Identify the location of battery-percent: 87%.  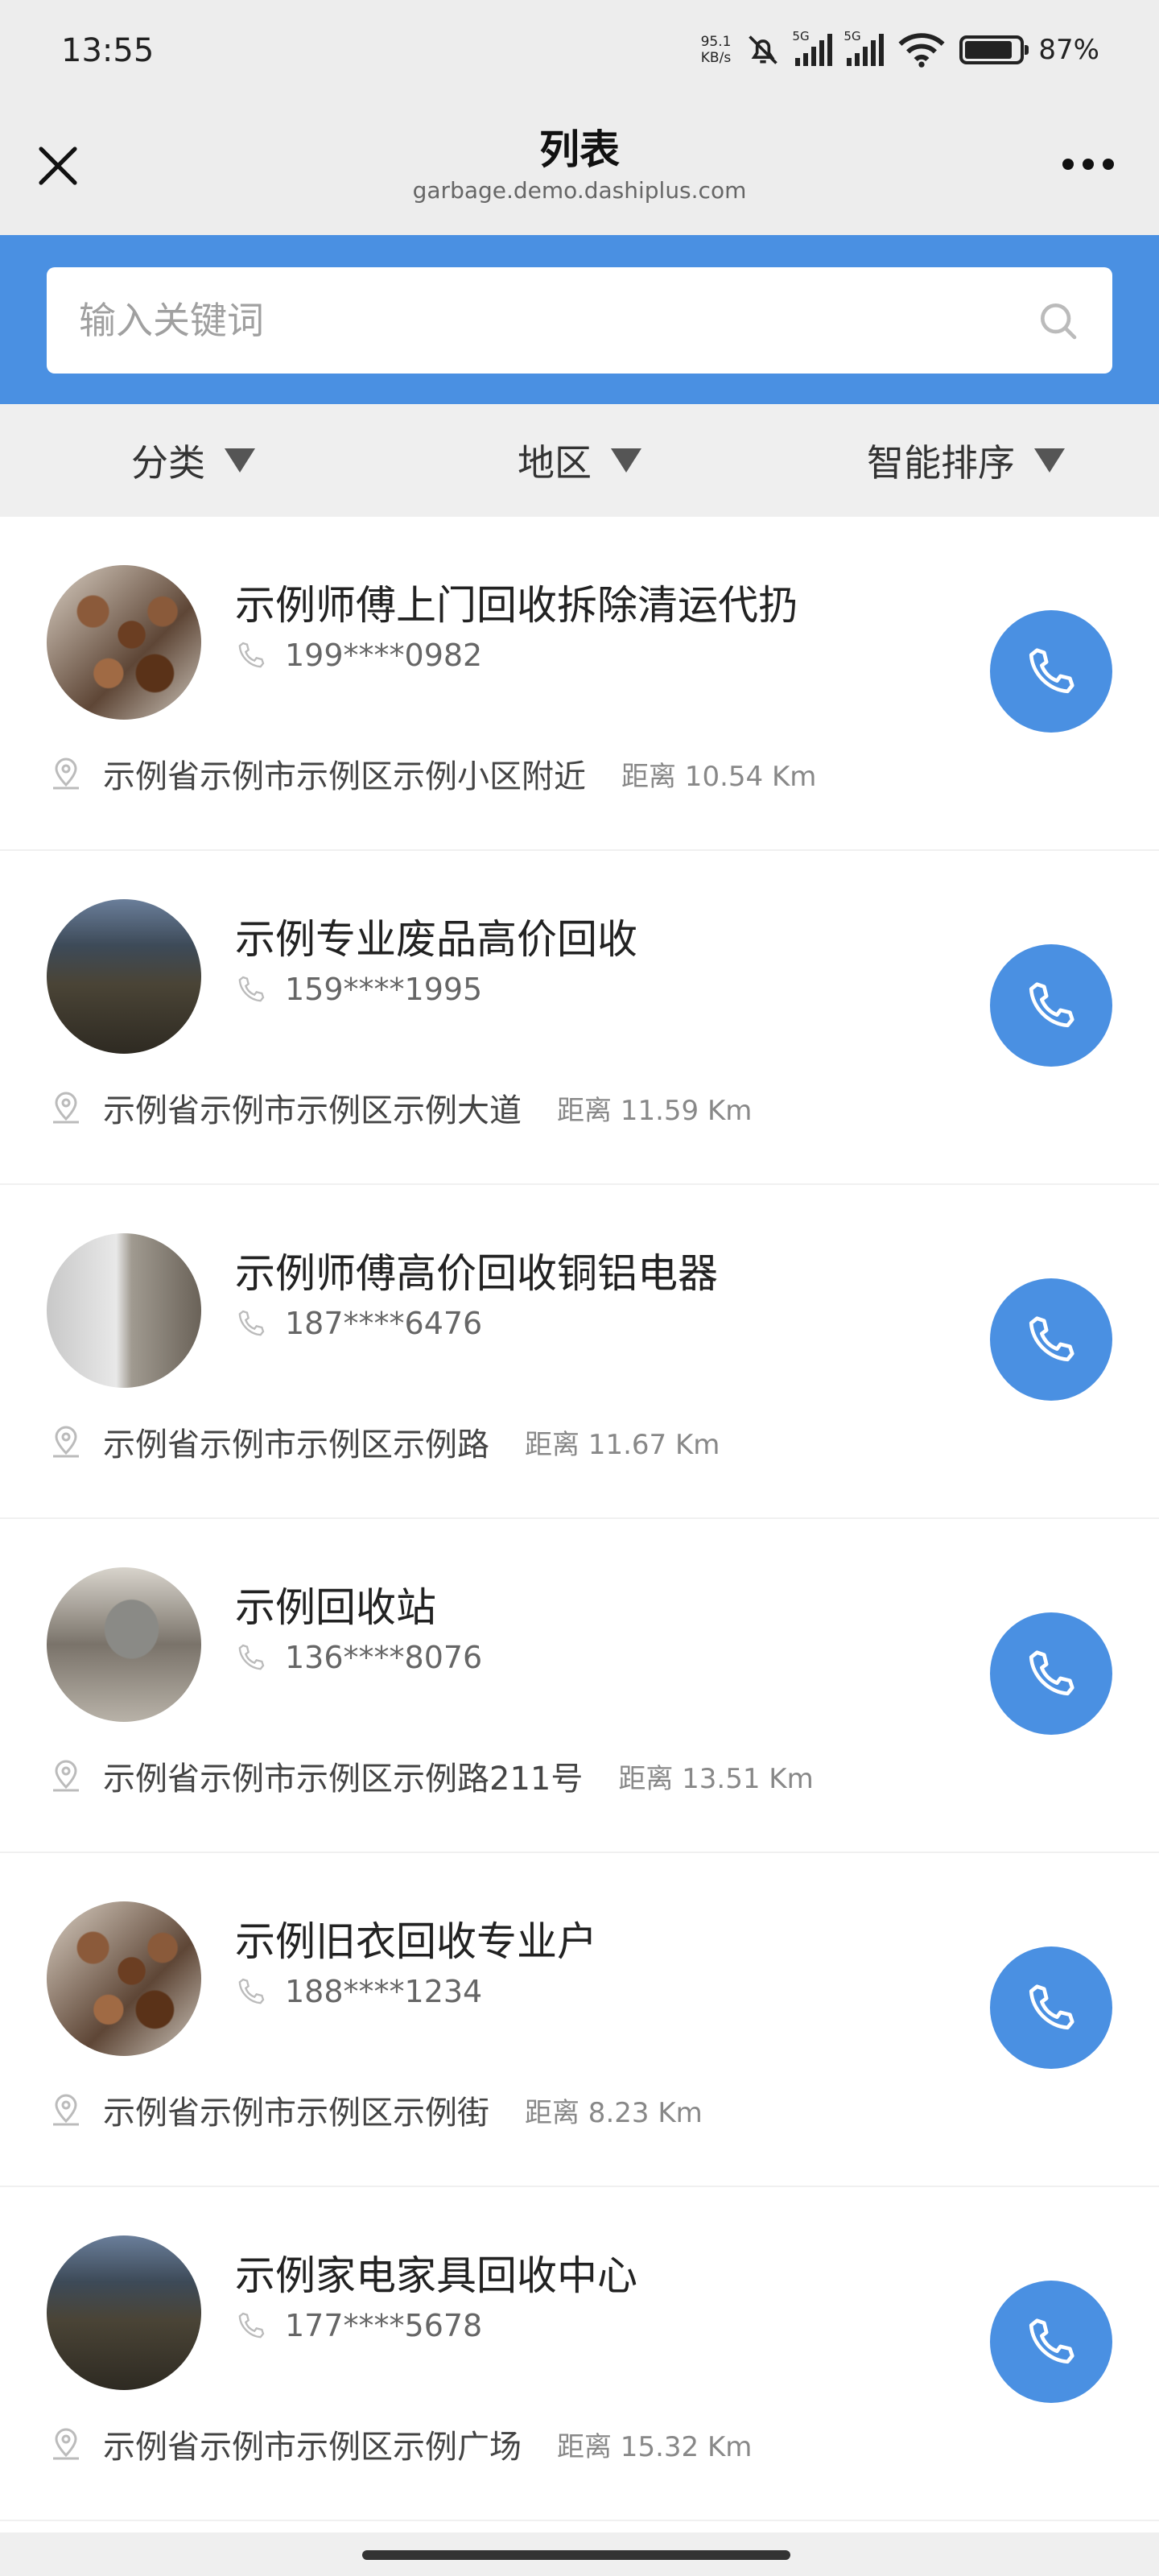
(1068, 50).